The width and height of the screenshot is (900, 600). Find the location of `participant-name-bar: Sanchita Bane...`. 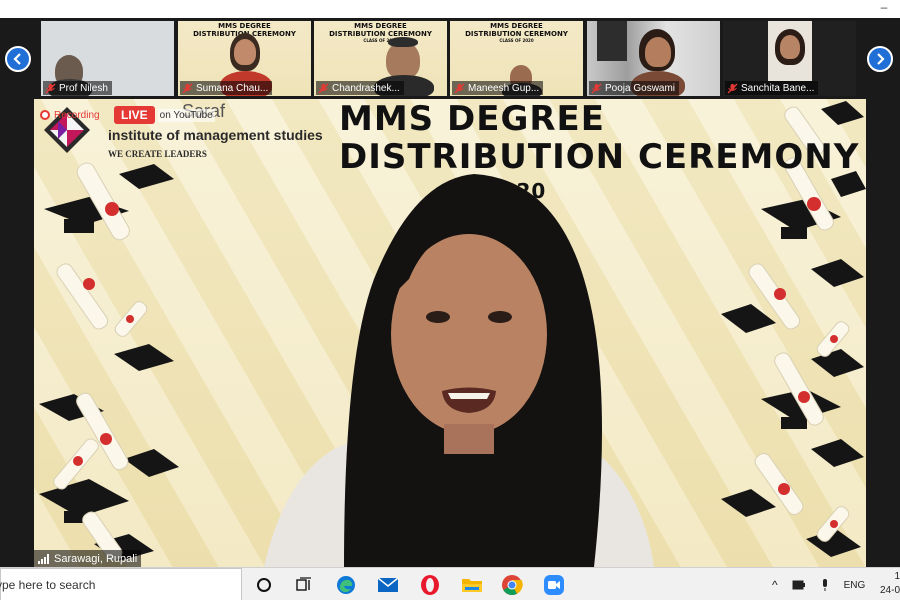

participant-name-bar: Sanchita Bane... is located at coordinates (772, 88).